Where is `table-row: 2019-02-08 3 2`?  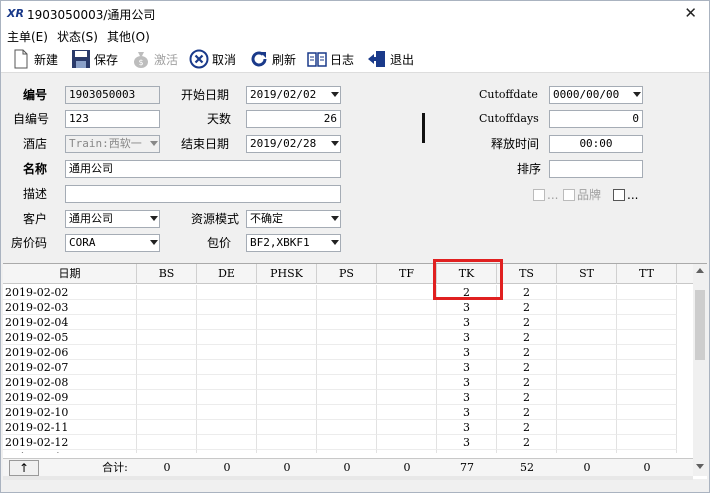 table-row: 2019-02-08 3 2 is located at coordinates (348, 382).